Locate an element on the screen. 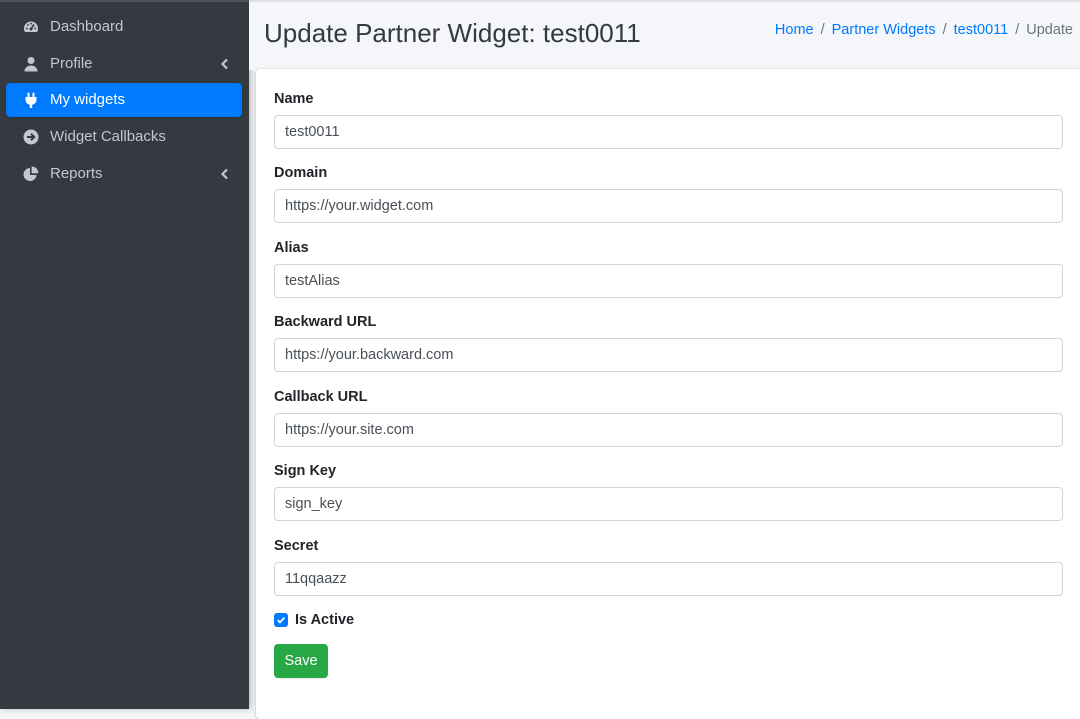 This screenshot has height=719, width=1080. alias-label: Alias is located at coordinates (291, 248).